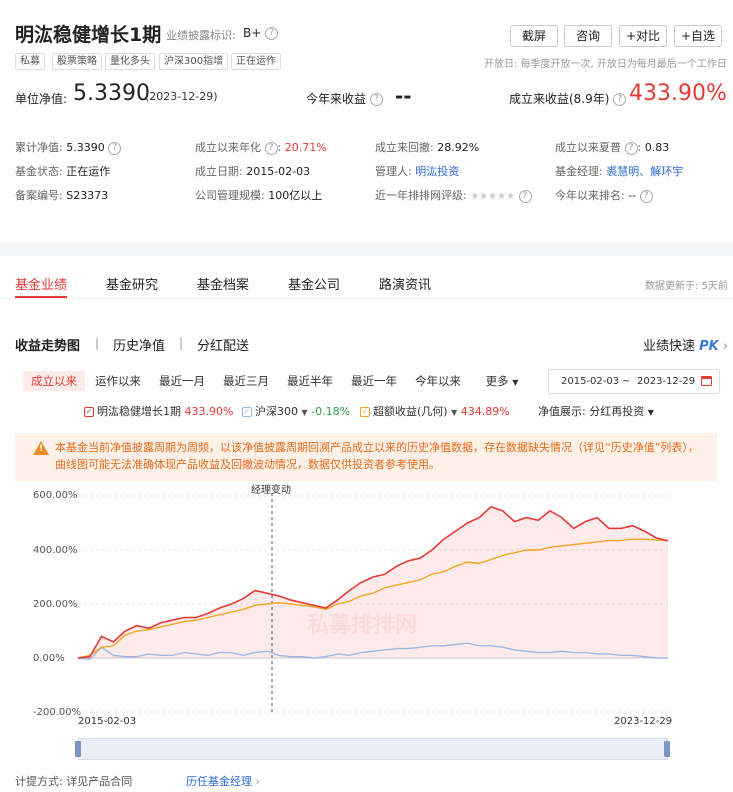 The image size is (733, 792). I want to click on x-start-label: 2015-02-03, so click(107, 721).